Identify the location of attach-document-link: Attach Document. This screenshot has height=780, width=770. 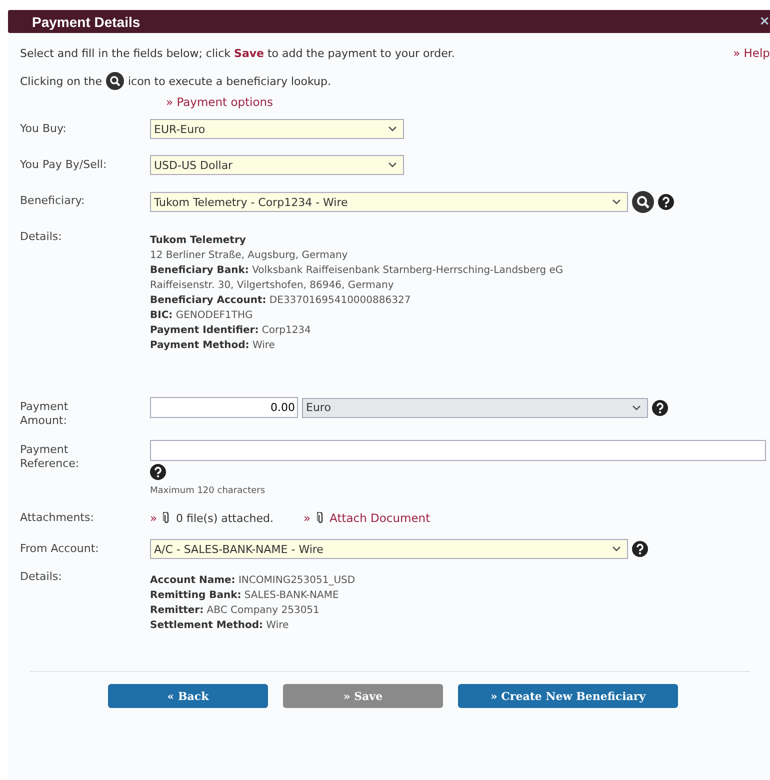
(380, 518).